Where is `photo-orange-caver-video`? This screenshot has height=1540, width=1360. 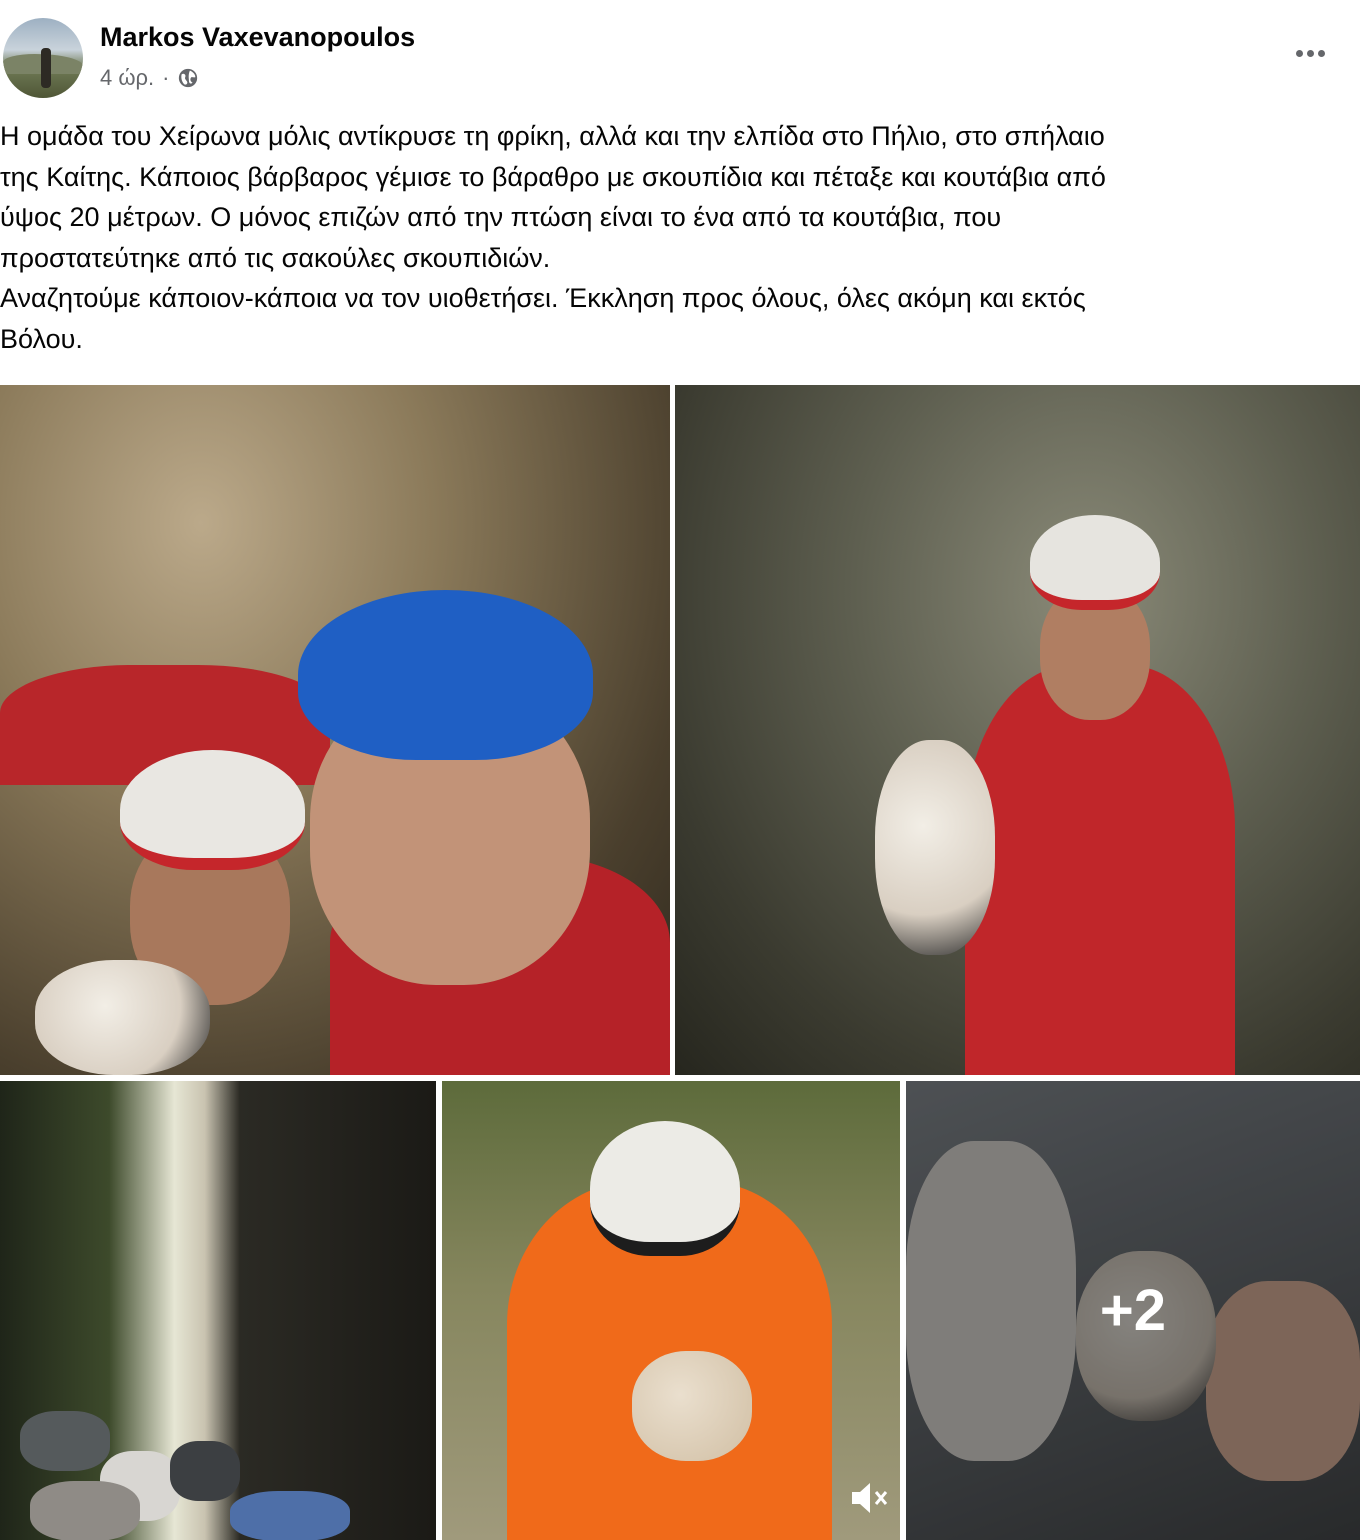
photo-orange-caver-video is located at coordinates (671, 1310).